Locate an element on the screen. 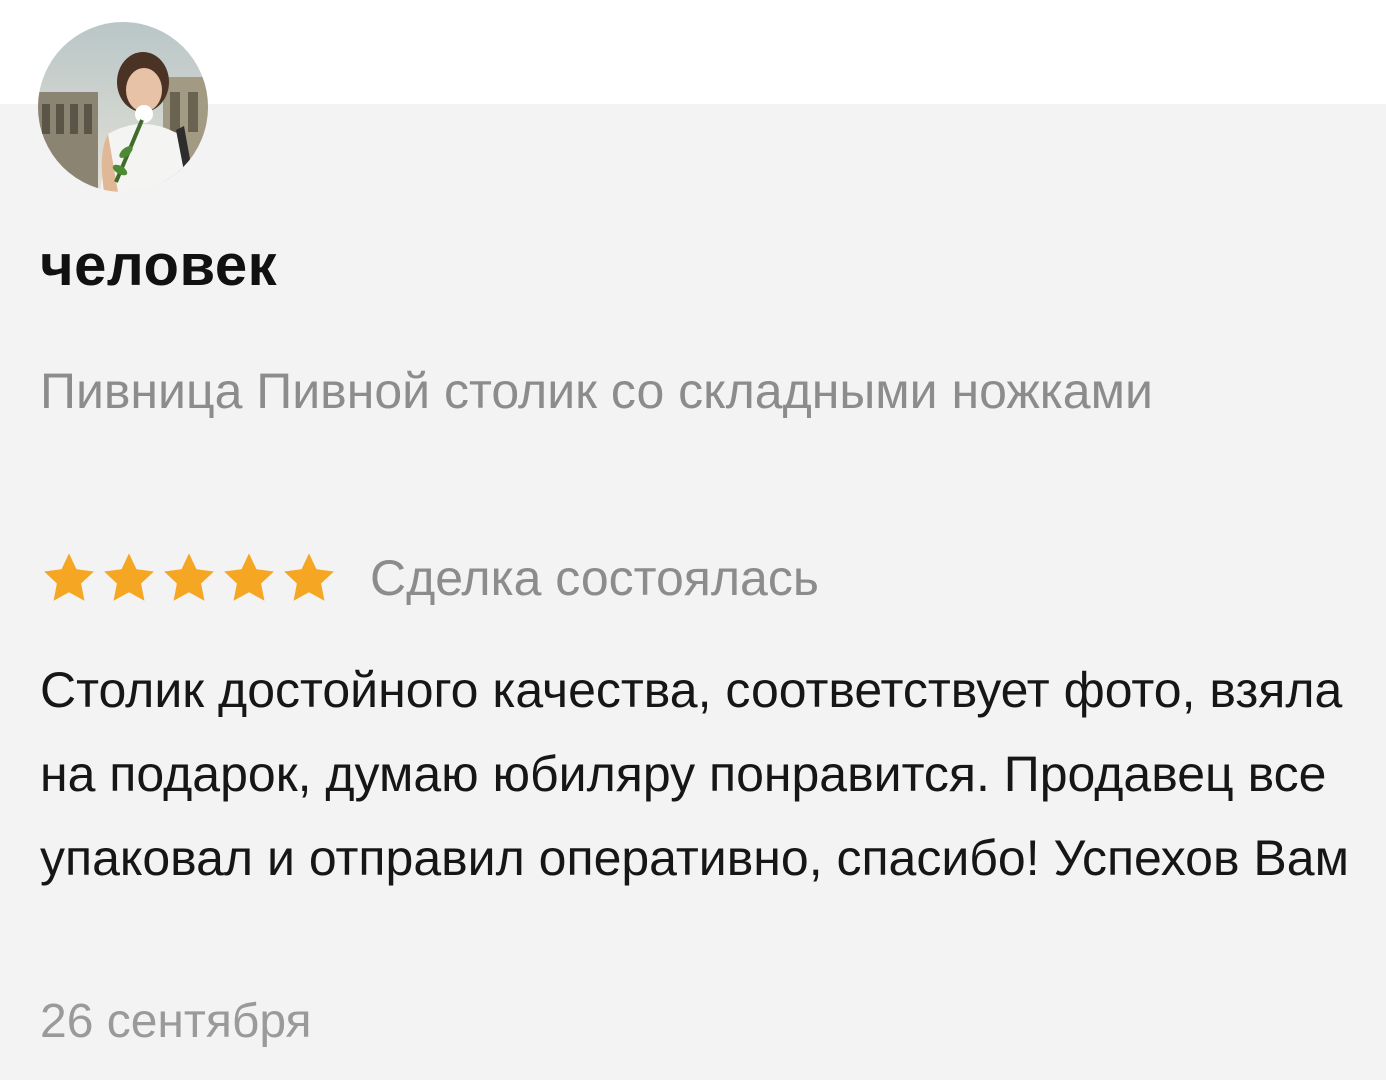  user-photo is located at coordinates (123, 107).